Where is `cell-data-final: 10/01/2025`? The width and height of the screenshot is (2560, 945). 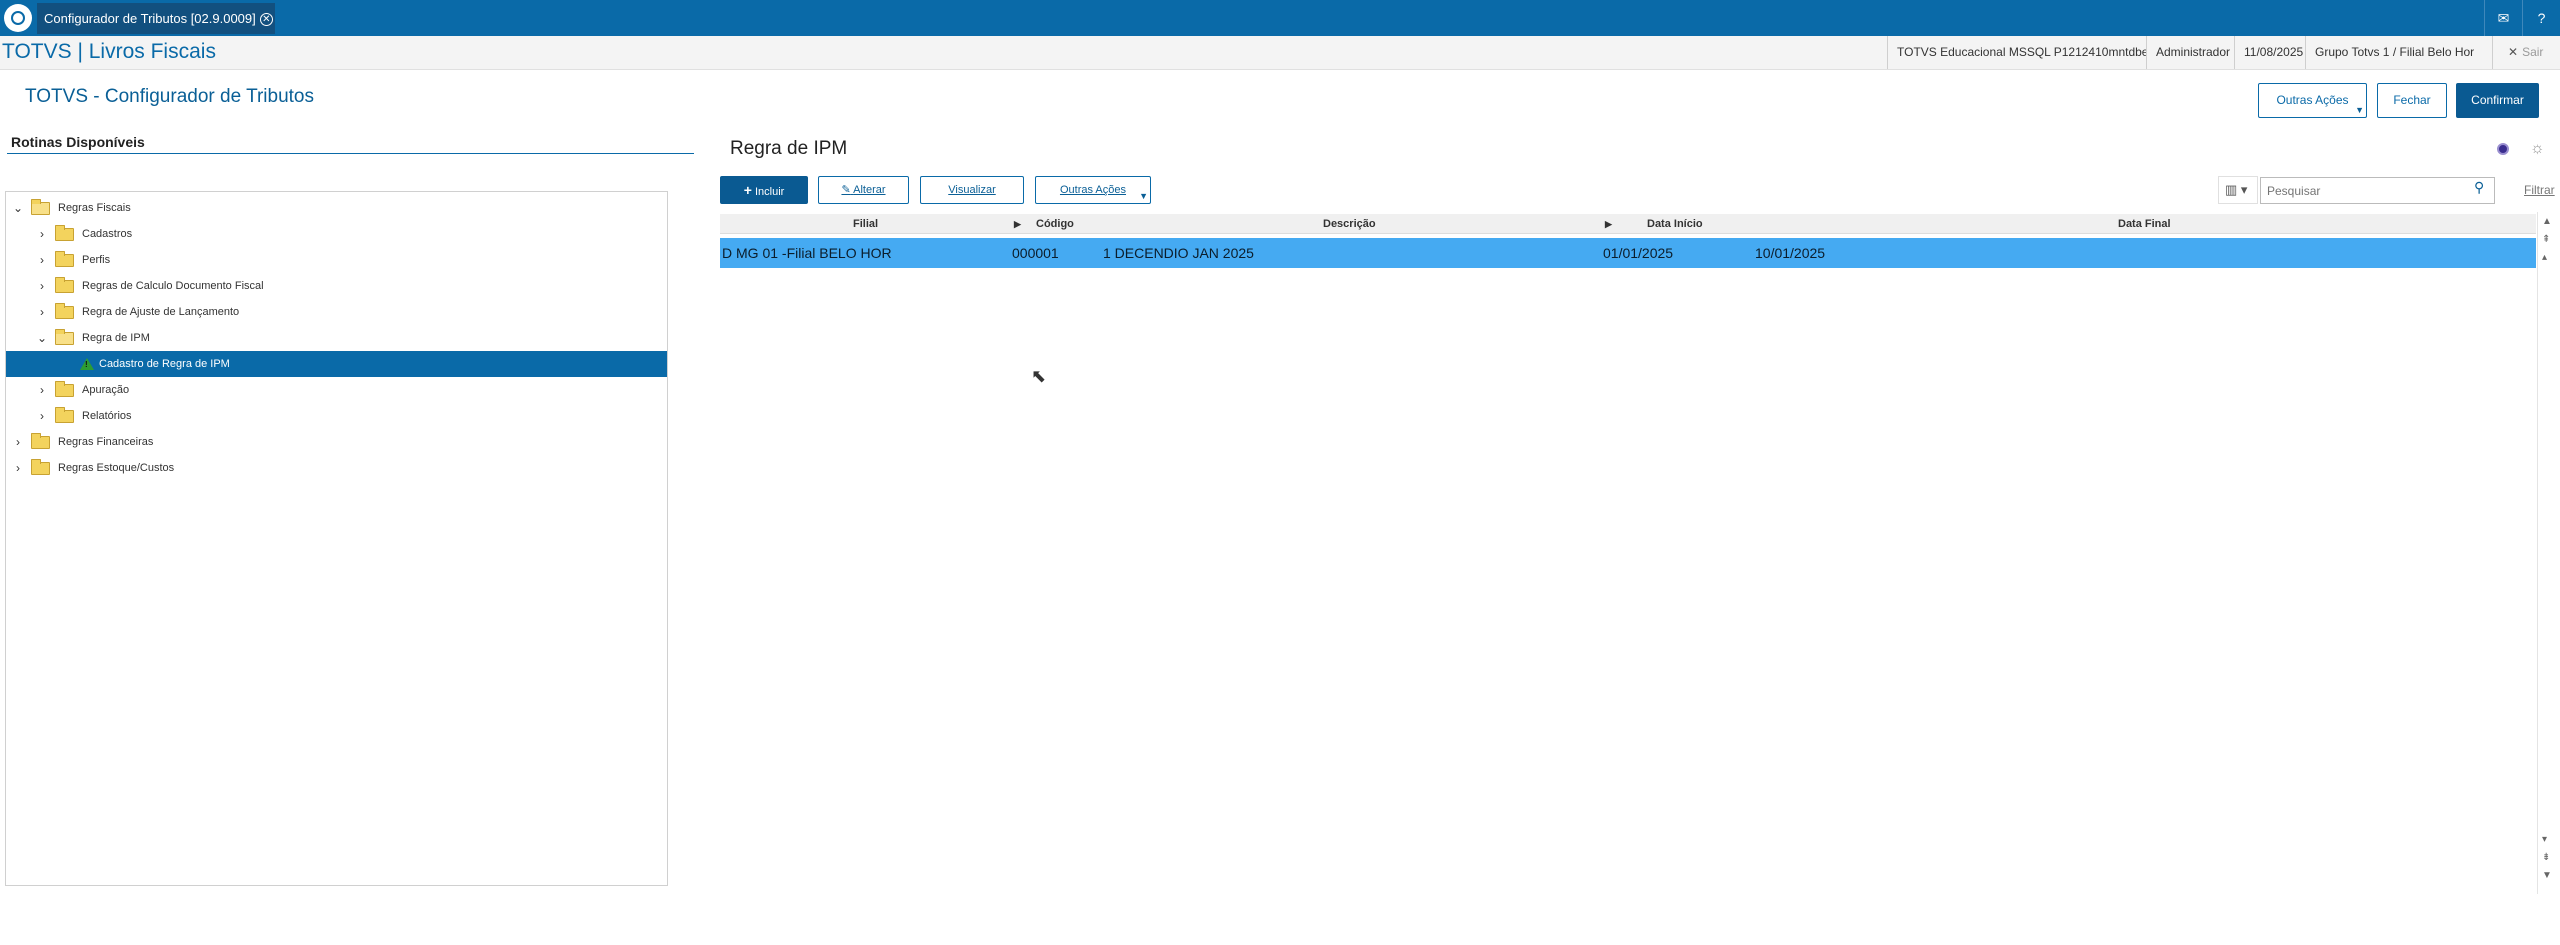 cell-data-final: 10/01/2025 is located at coordinates (1790, 253).